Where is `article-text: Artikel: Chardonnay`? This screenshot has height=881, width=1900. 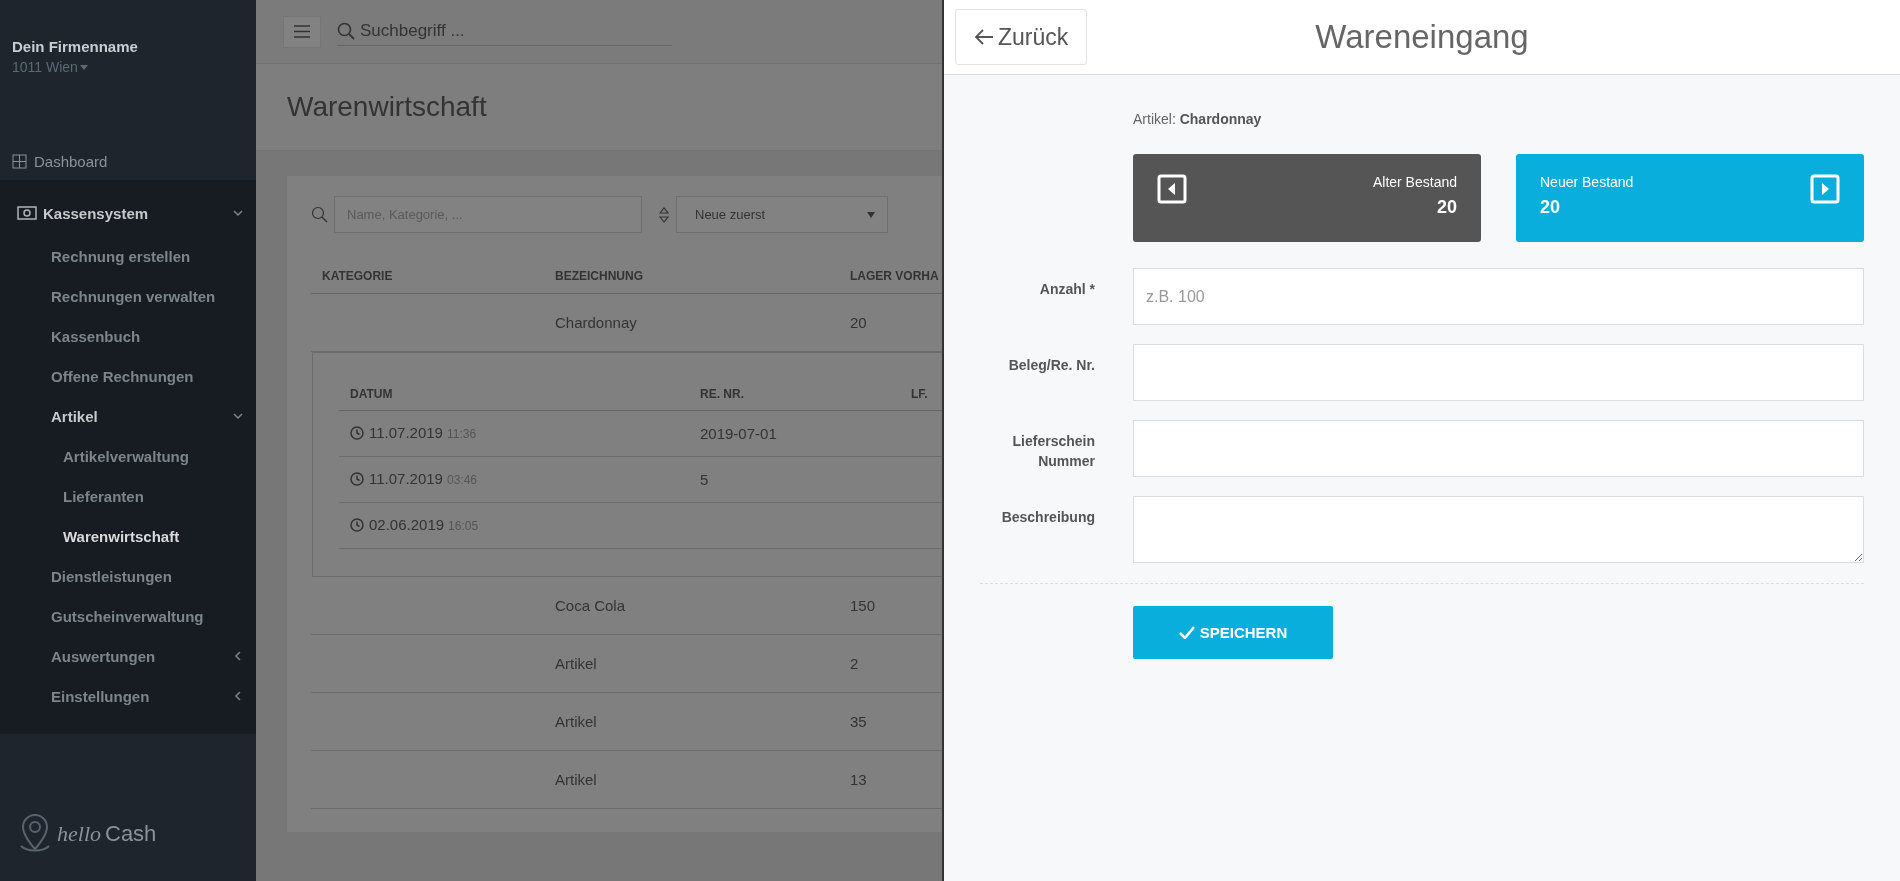
article-text: Artikel: Chardonnay is located at coordinates (1198, 119).